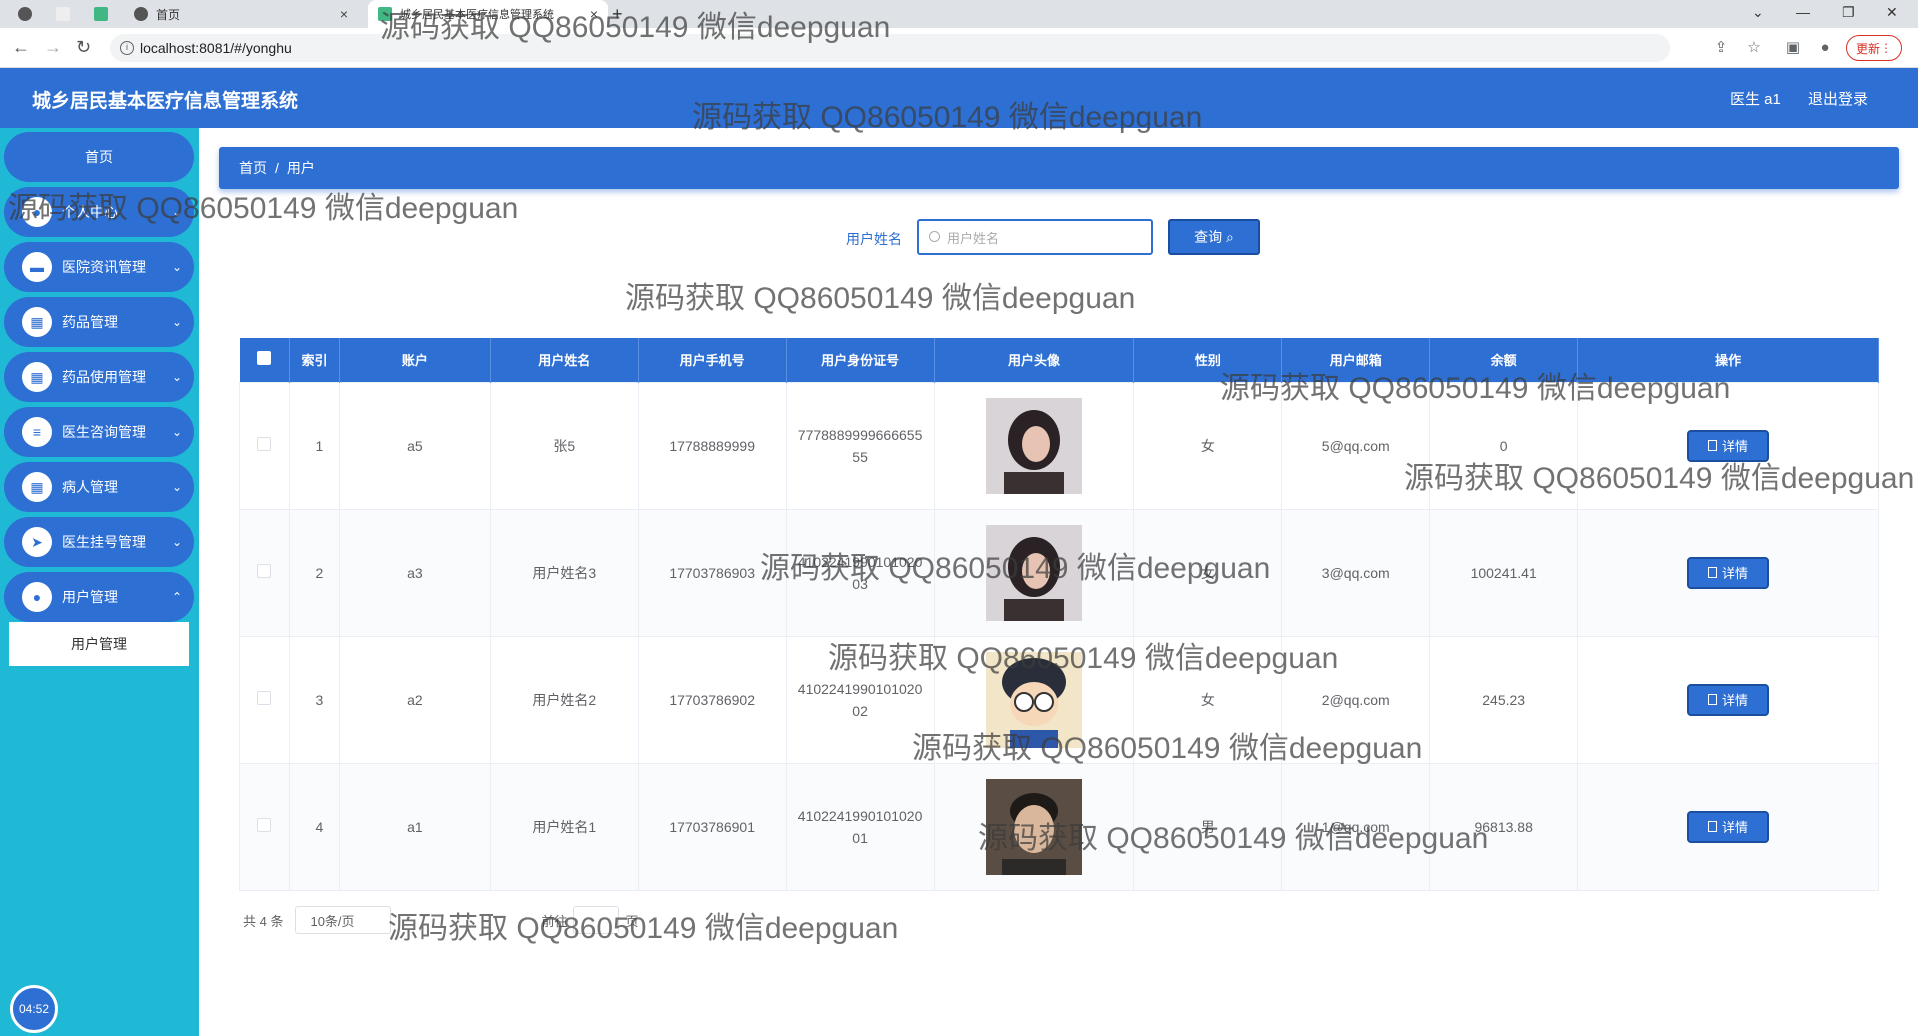 This screenshot has width=1918, height=1036. I want to click on cell-account: a5, so click(414, 445).